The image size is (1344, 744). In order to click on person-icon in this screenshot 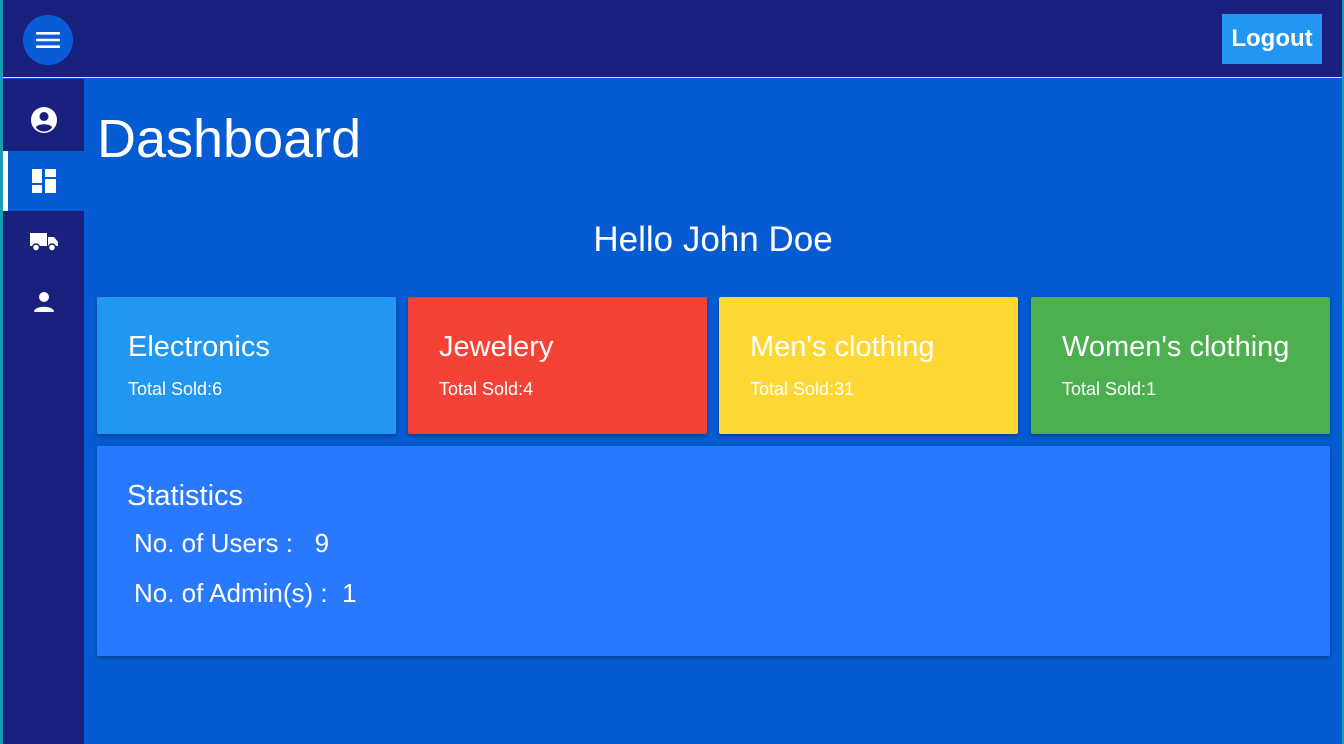, I will do `click(43, 302)`.